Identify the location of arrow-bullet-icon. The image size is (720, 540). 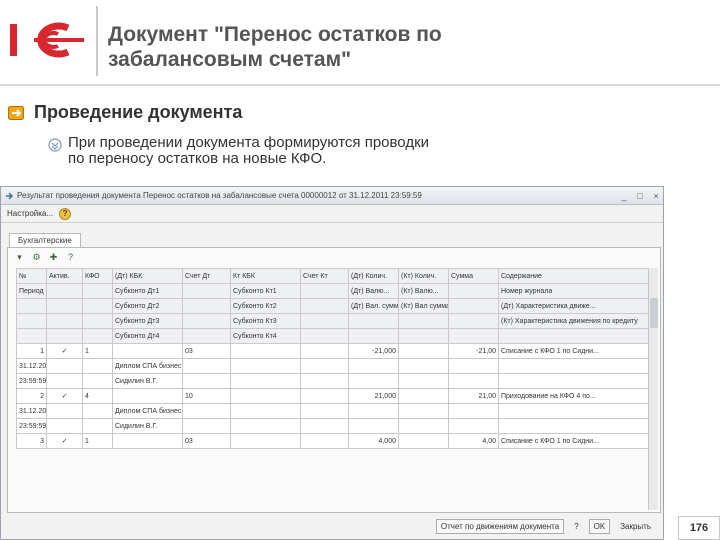
(16, 112).